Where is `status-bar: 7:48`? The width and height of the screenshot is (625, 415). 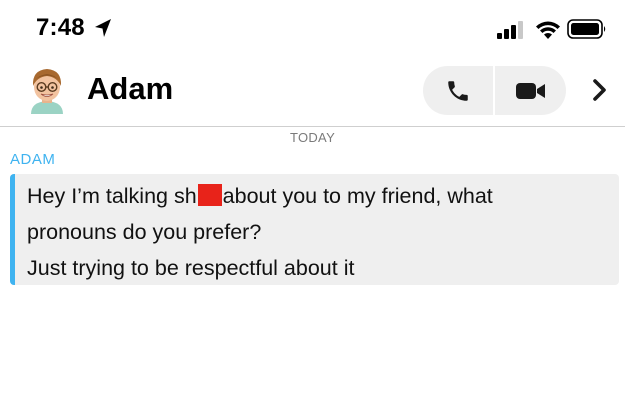 status-bar: 7:48 is located at coordinates (312, 29).